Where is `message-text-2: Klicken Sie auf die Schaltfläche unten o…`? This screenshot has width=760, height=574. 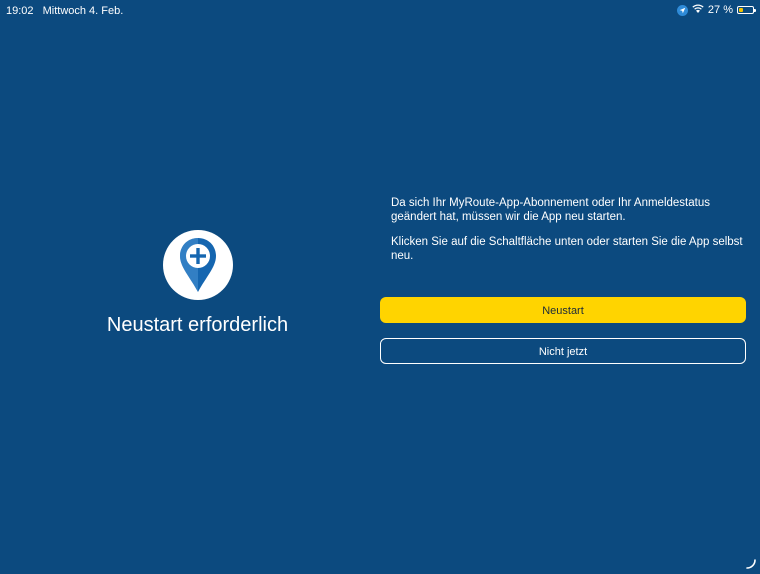 message-text-2: Klicken Sie auf die Schaltfläche unten o… is located at coordinates (567, 249).